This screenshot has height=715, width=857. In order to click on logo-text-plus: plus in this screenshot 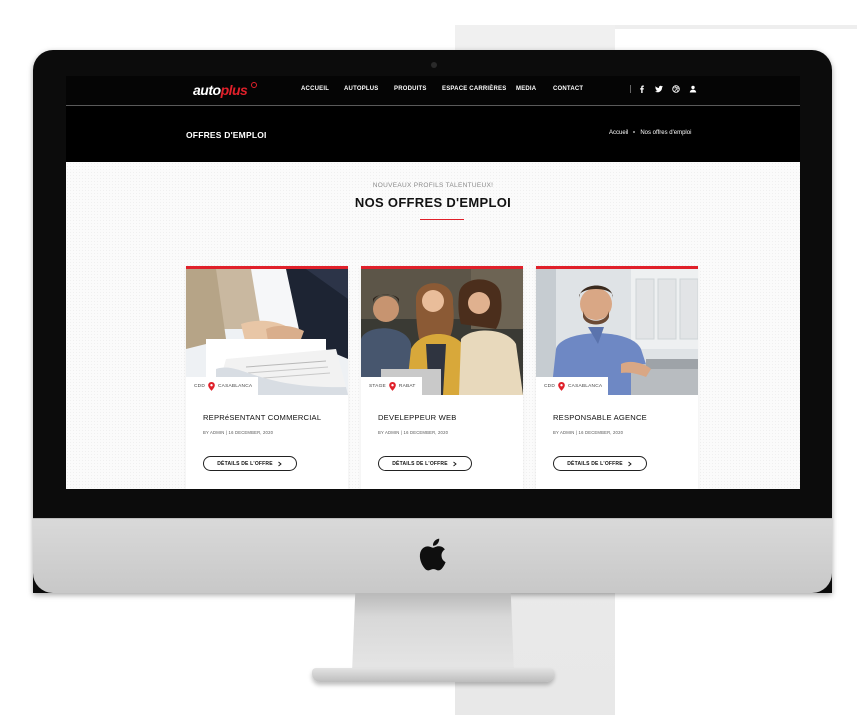, I will do `click(234, 90)`.